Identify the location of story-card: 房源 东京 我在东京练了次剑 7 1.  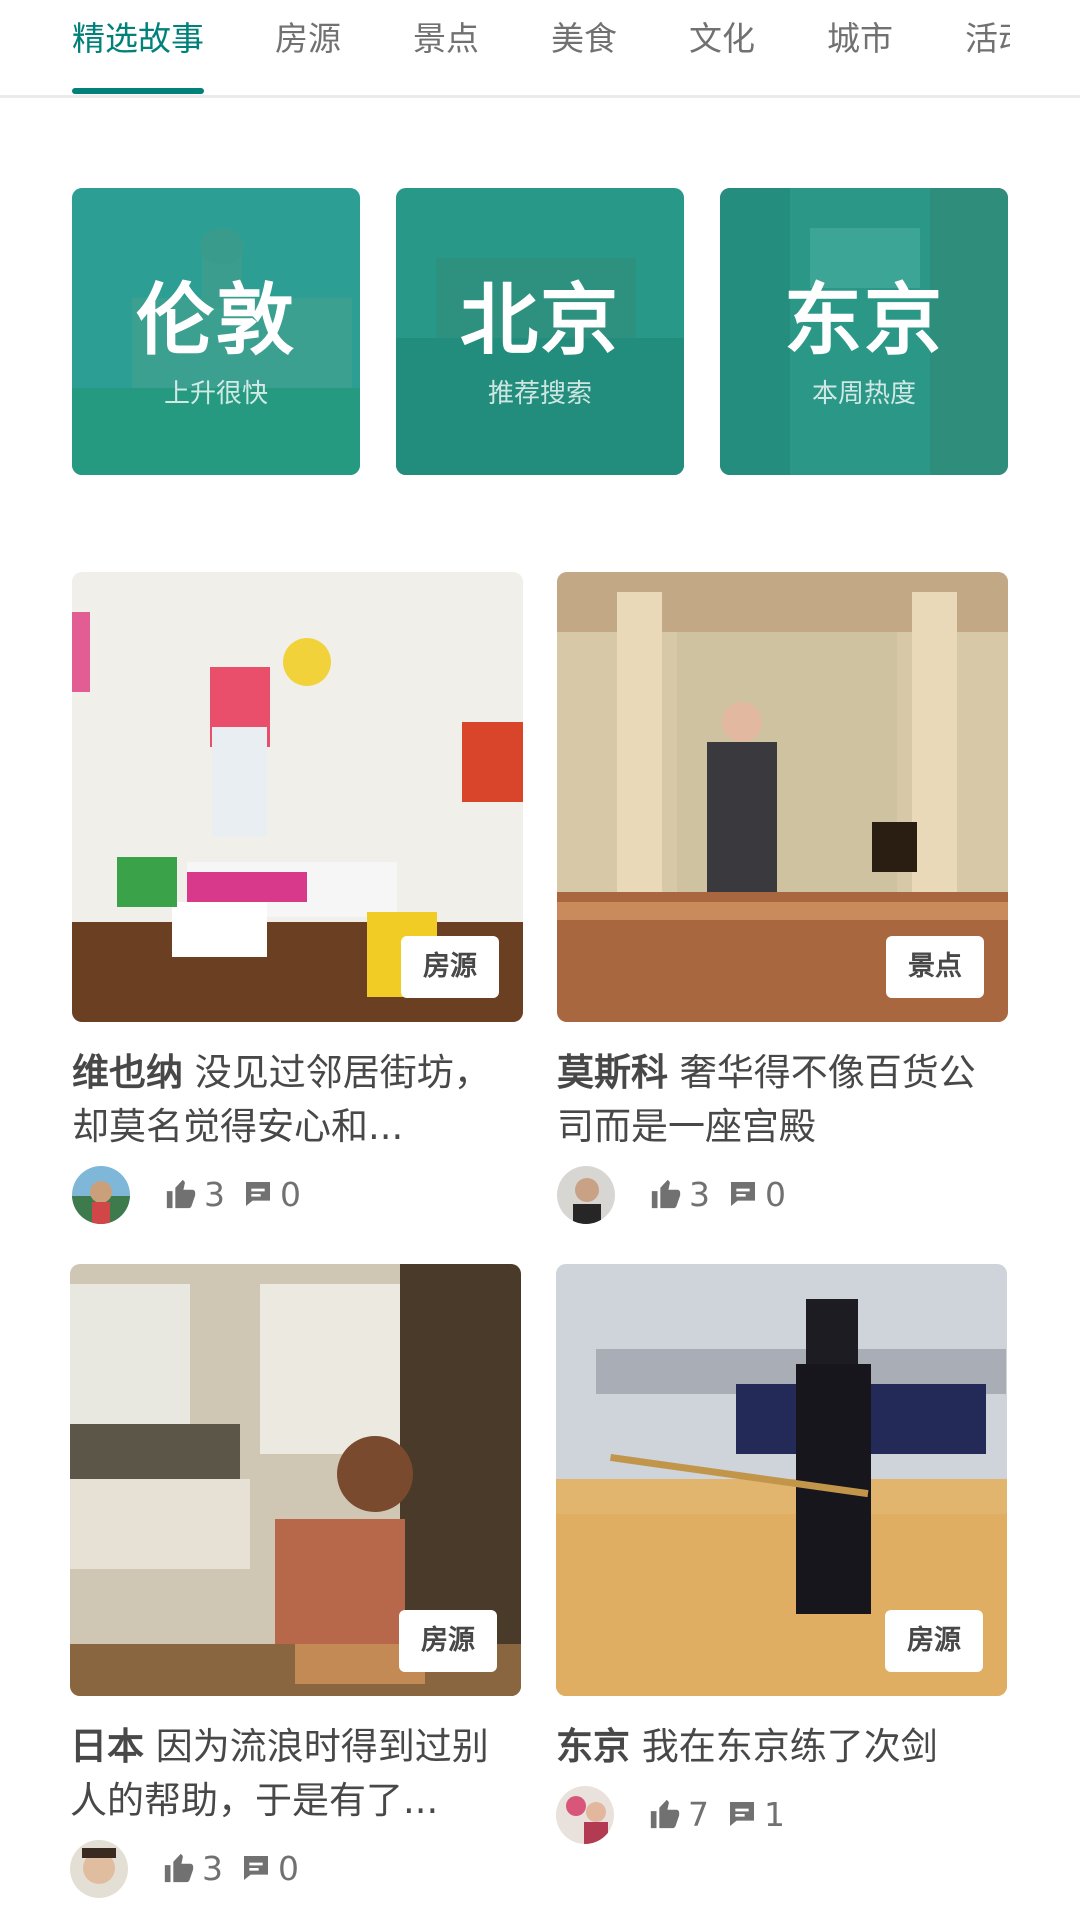
(781, 1555).